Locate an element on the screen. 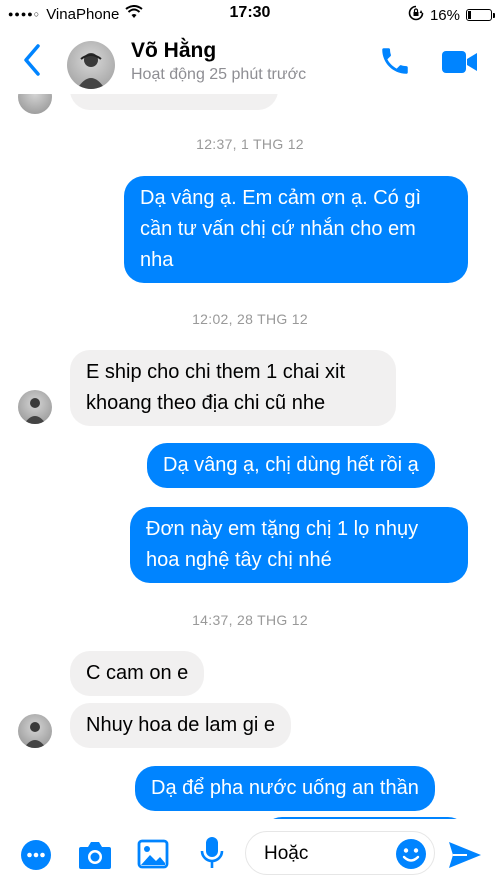 This screenshot has height=889, width=500. gallery-icon is located at coordinates (153, 856).